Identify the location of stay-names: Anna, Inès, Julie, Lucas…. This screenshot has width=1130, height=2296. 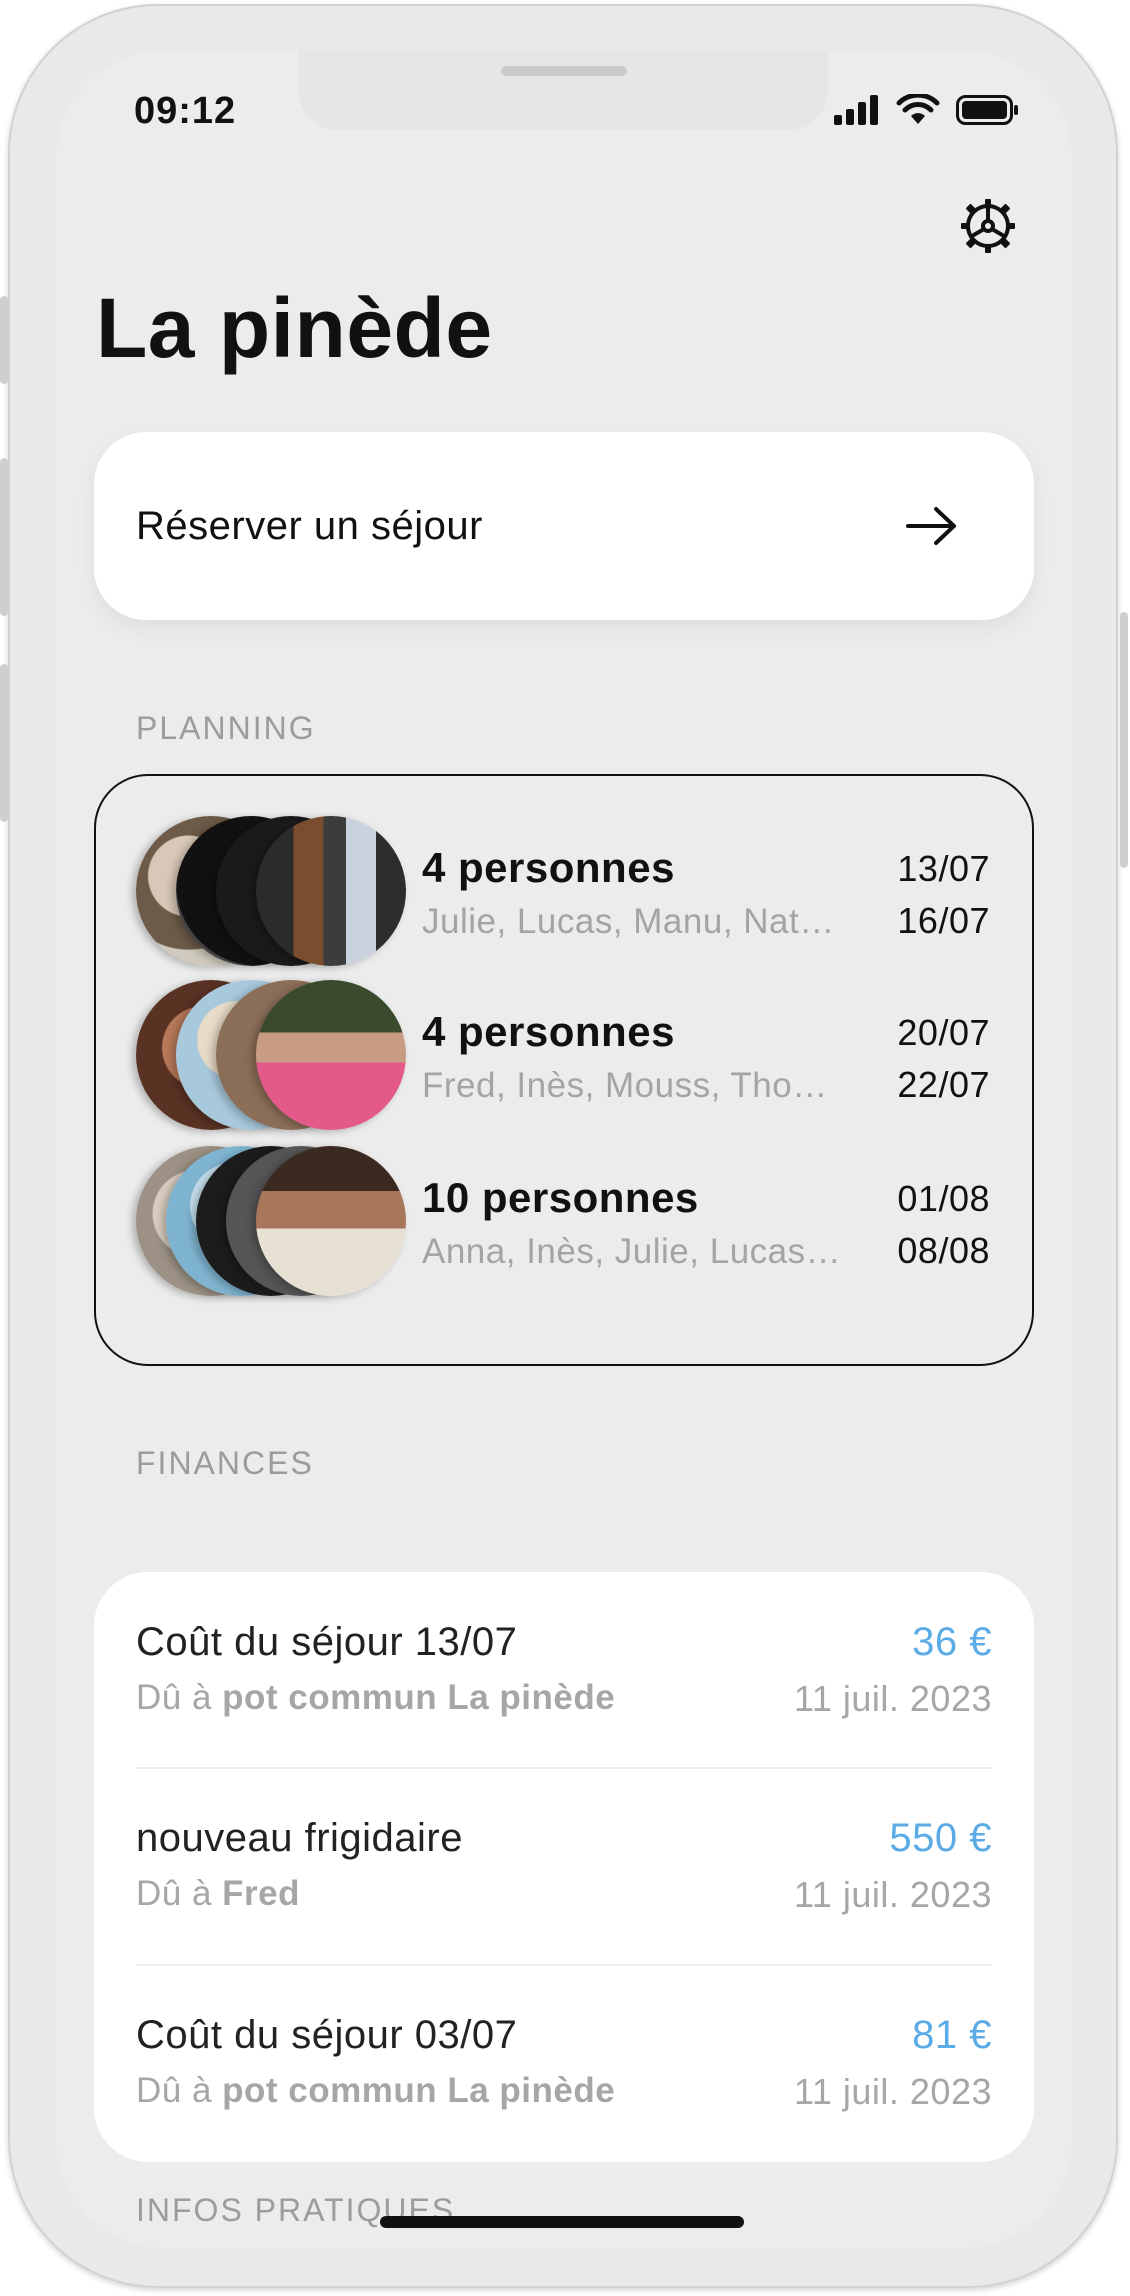
(632, 1251).